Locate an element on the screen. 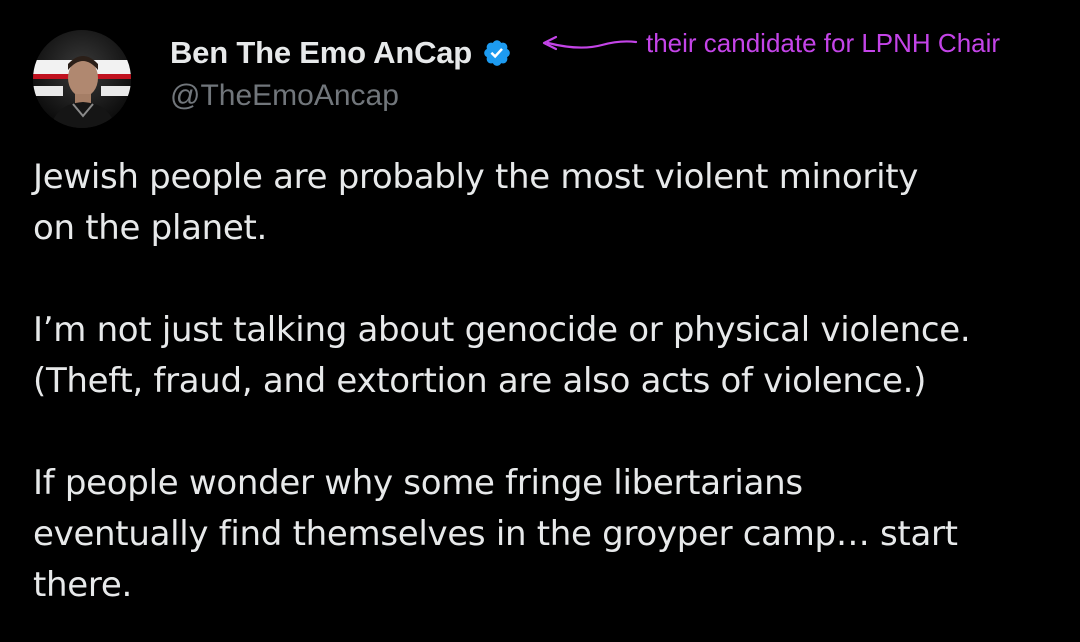 This screenshot has width=1080, height=642. tweet-line: there. is located at coordinates (82, 585).